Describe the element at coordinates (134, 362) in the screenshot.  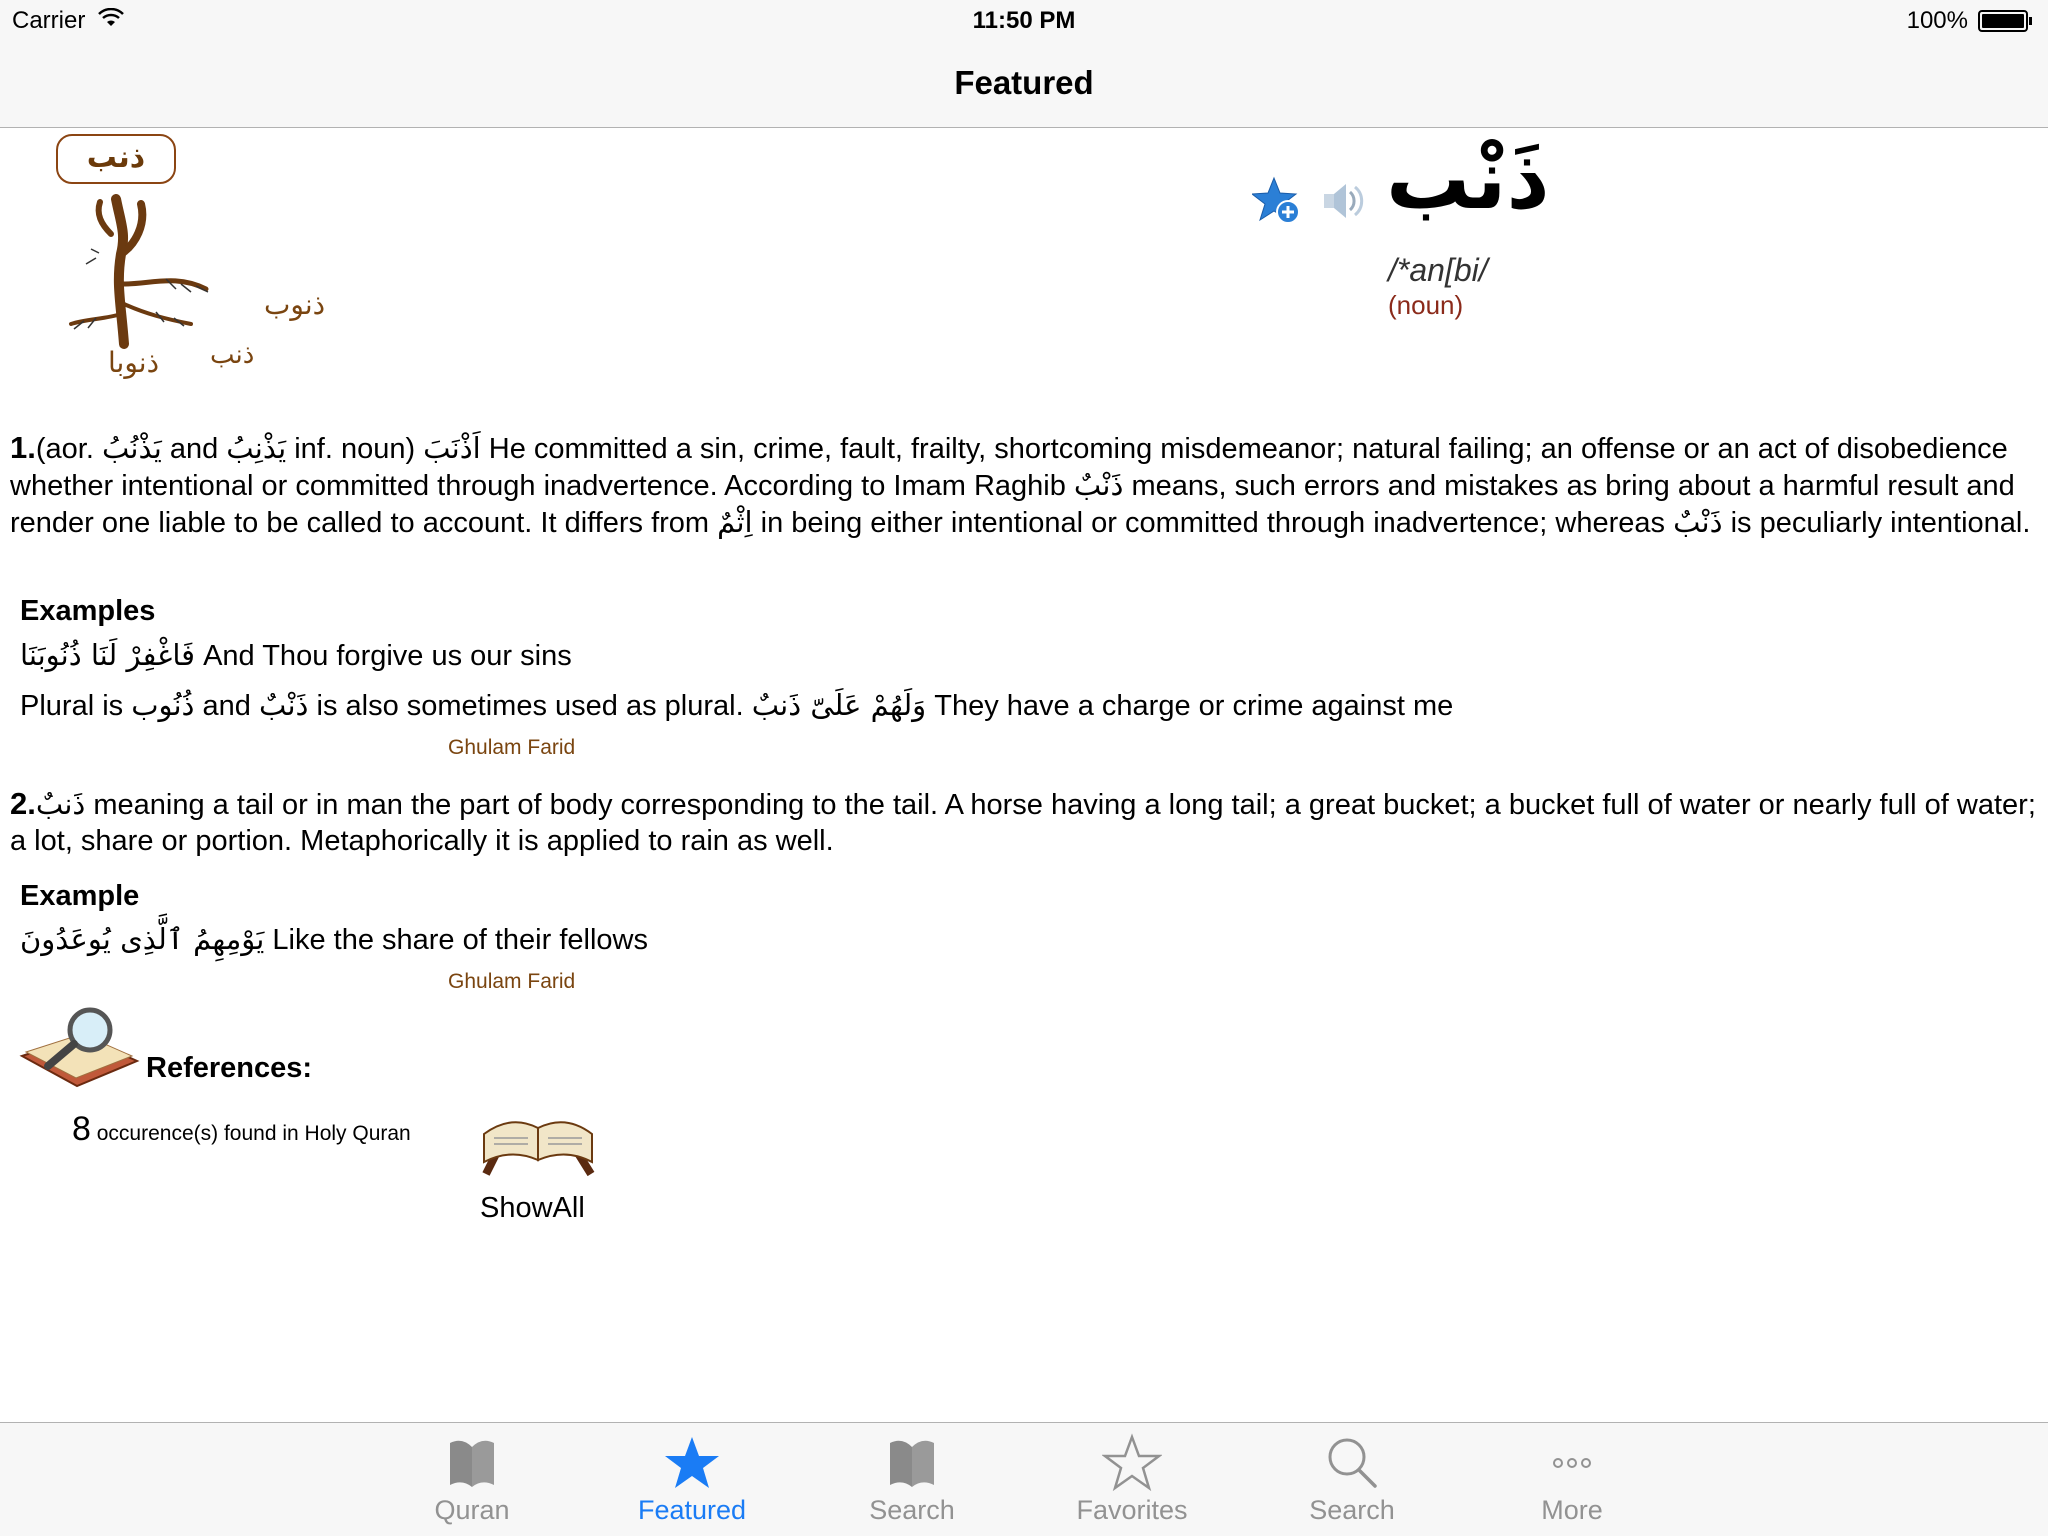
I see `root-derivative-2: ذنوبا` at that location.